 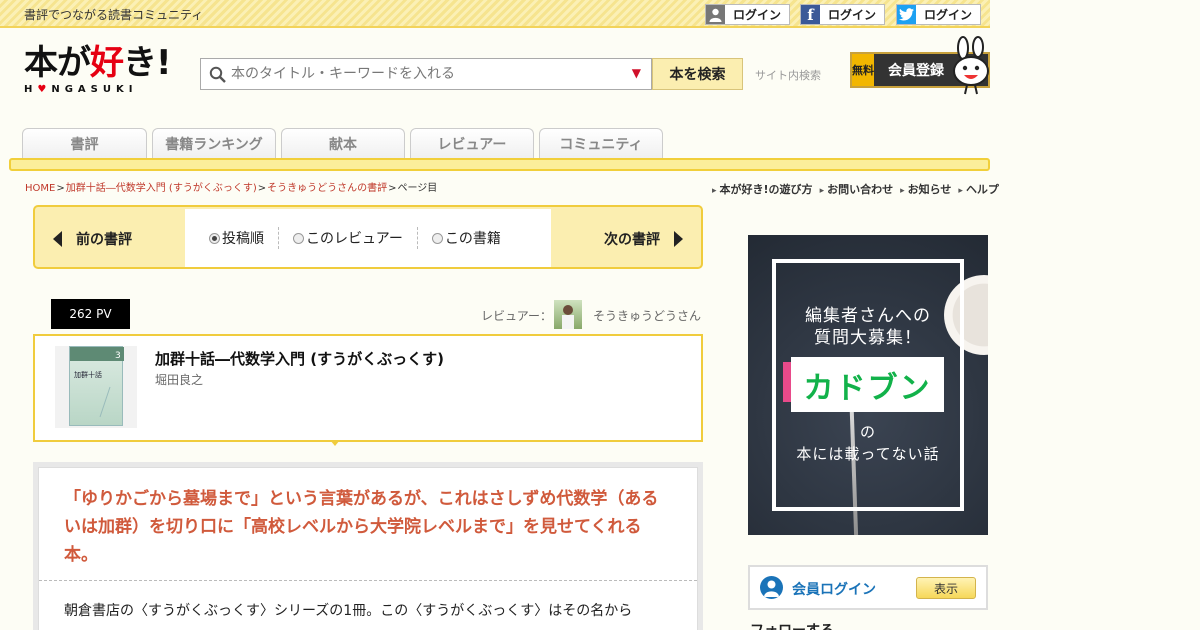 I want to click on breadcrumb-book: 加群十話―代数学入門 (すうがくぶっくす), so click(x=161, y=188).